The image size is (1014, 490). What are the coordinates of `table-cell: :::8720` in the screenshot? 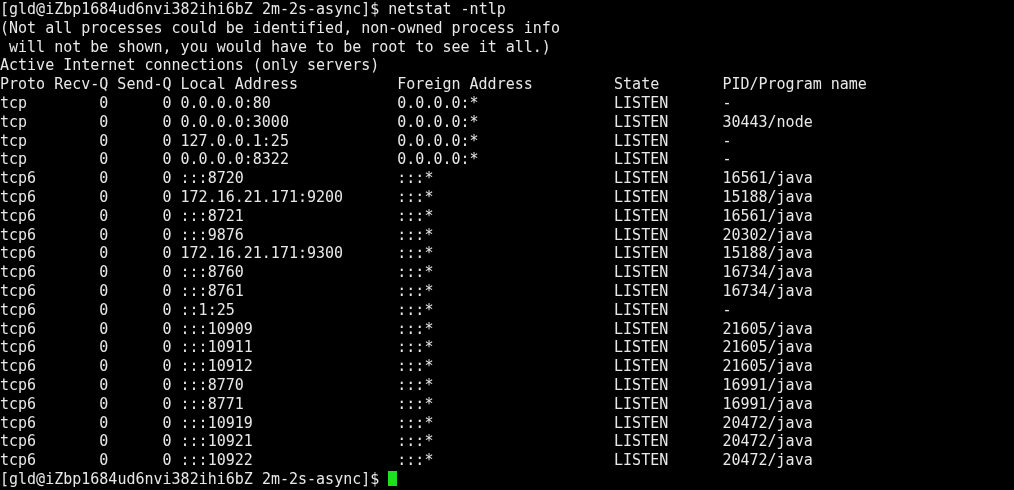 It's located at (212, 178).